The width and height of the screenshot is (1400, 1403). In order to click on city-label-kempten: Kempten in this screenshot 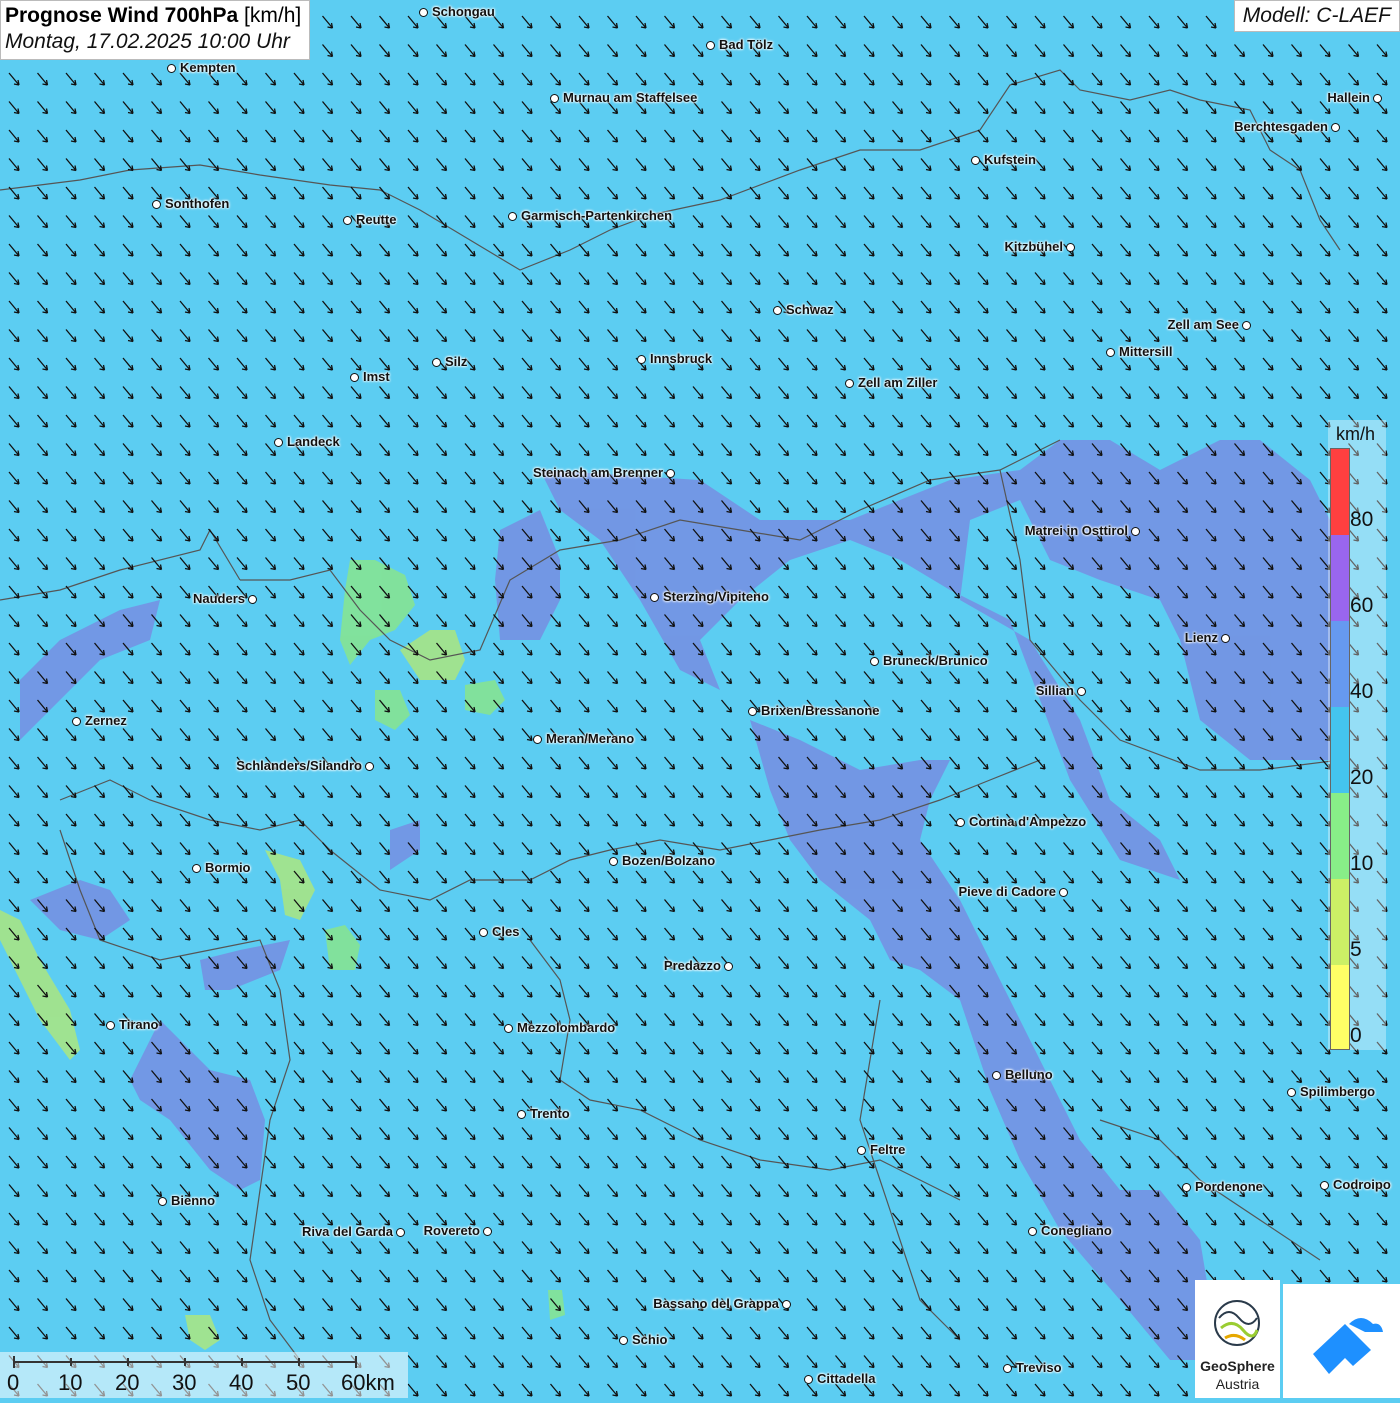, I will do `click(208, 67)`.